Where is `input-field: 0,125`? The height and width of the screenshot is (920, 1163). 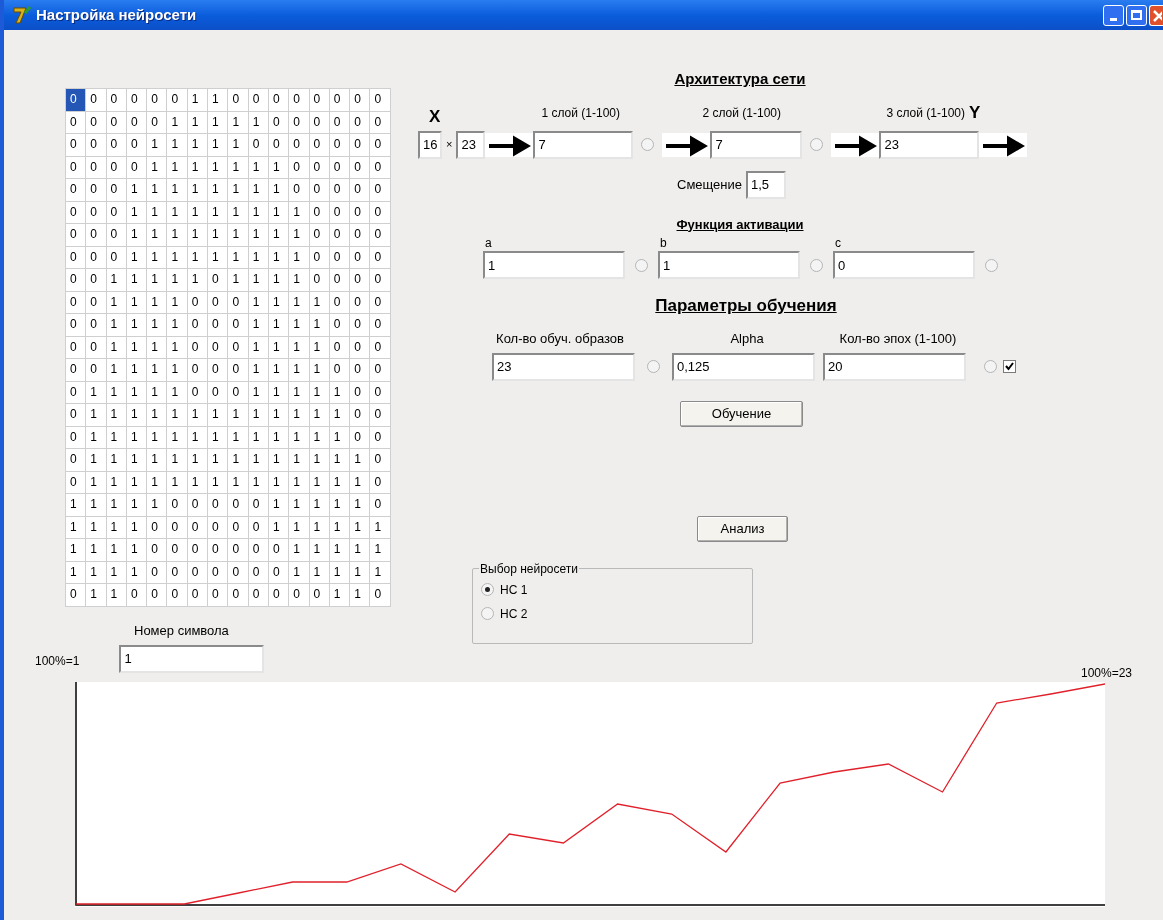
input-field: 0,125 is located at coordinates (743, 366).